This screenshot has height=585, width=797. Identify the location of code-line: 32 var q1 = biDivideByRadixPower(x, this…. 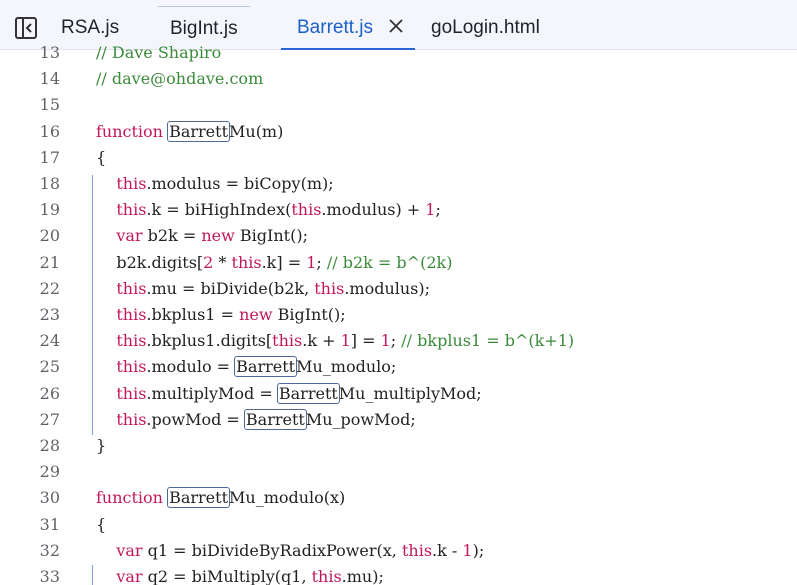
(398, 551).